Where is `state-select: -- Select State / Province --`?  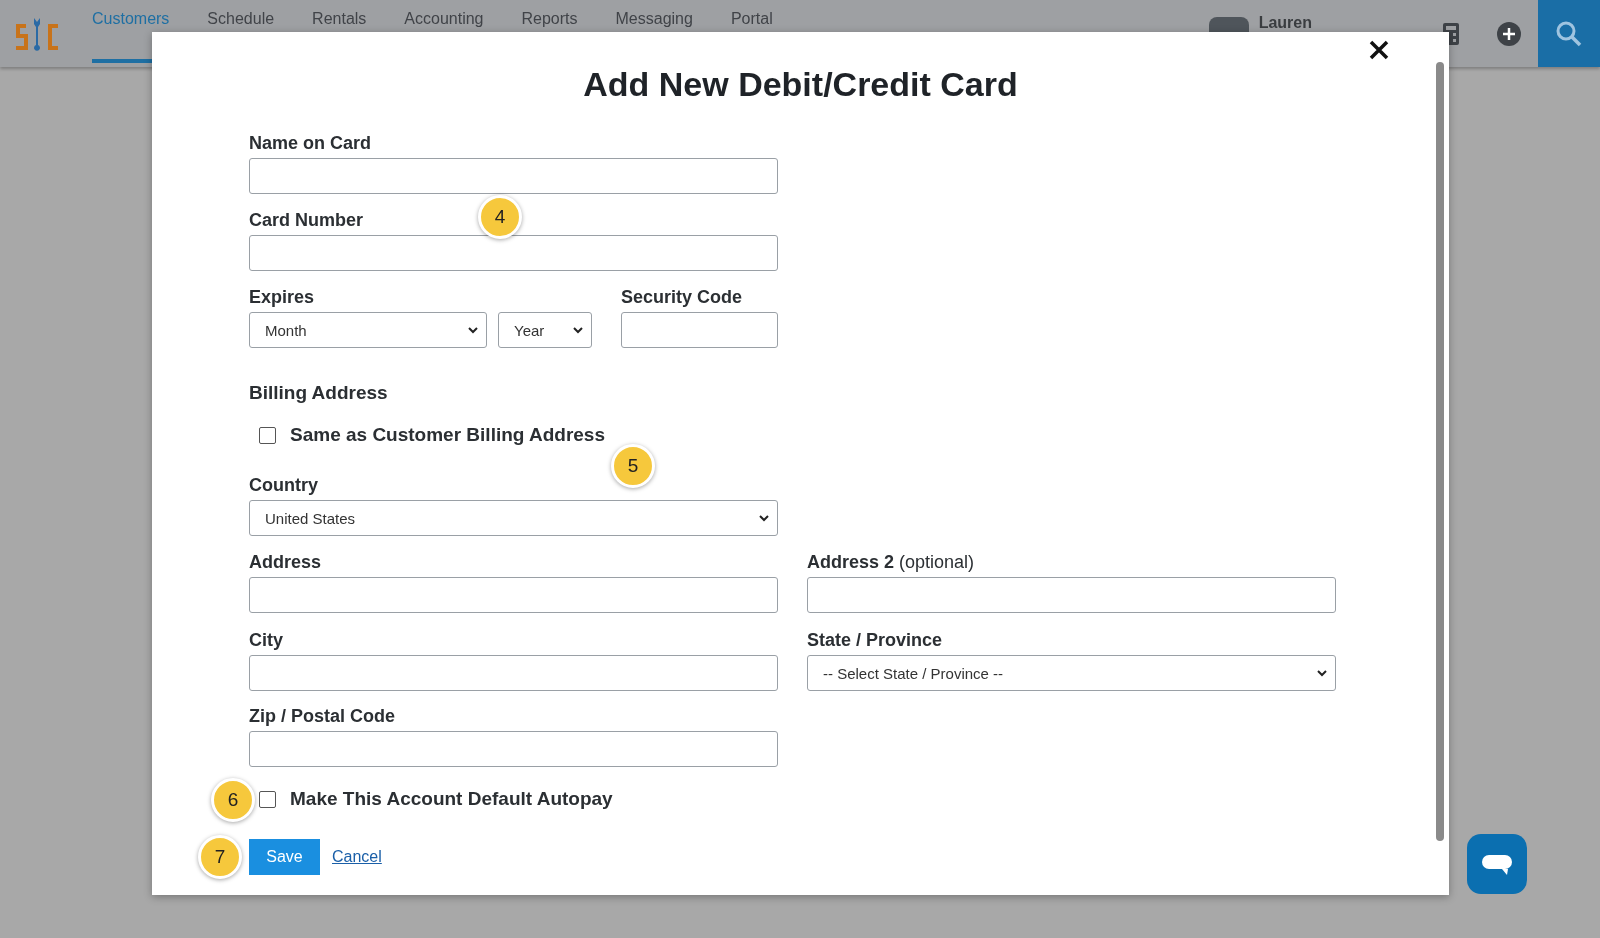 state-select: -- Select State / Province -- is located at coordinates (1071, 673).